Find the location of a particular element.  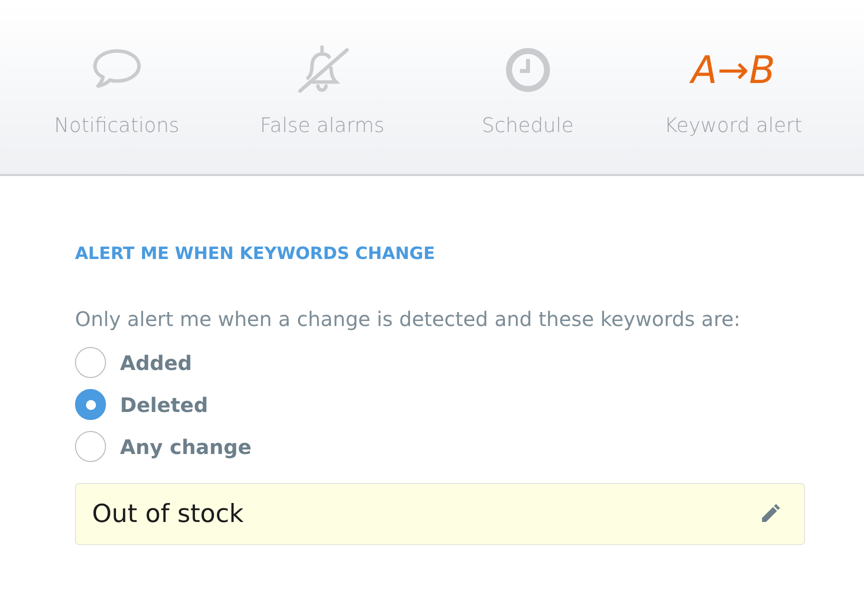

keyword-change-icon: A→B is located at coordinates (733, 69).